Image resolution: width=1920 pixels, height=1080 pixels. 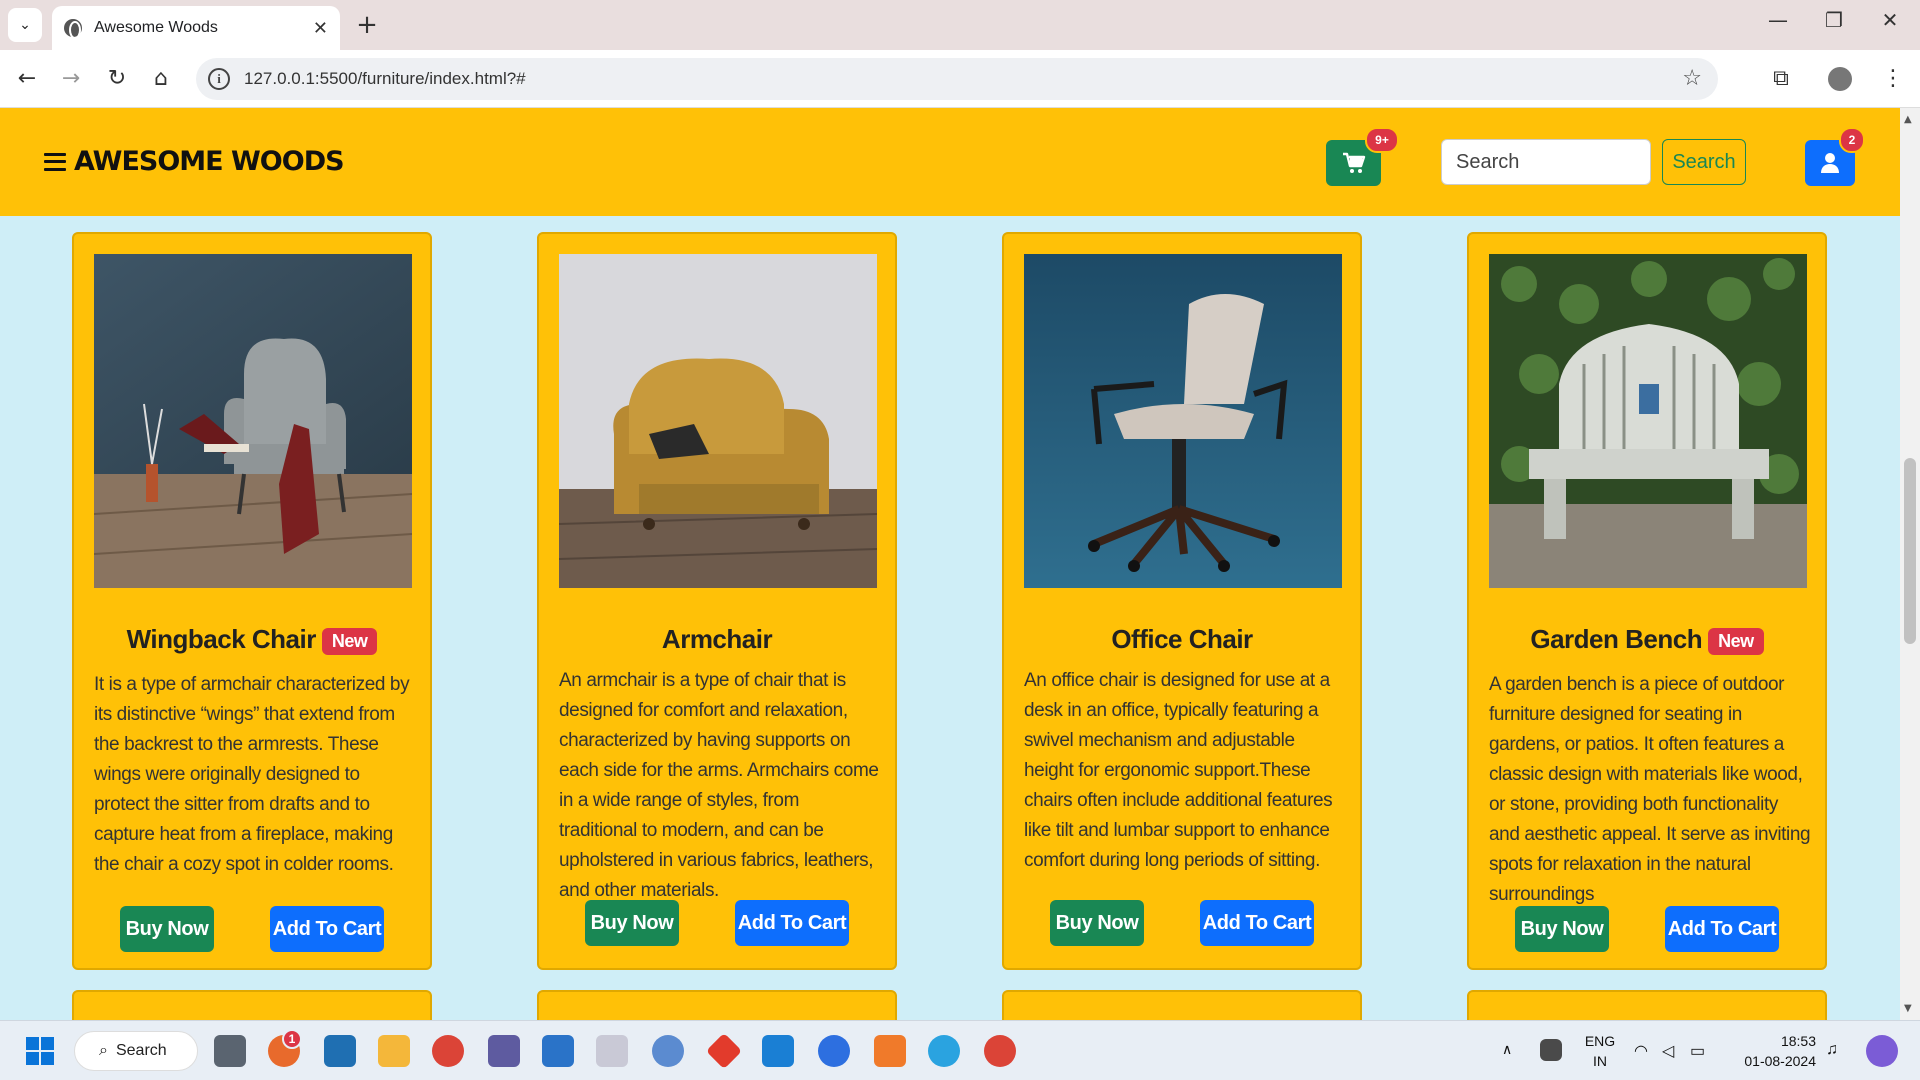 What do you see at coordinates (1600, 1061) in the screenshot?
I see `region-indicator: IN` at bounding box center [1600, 1061].